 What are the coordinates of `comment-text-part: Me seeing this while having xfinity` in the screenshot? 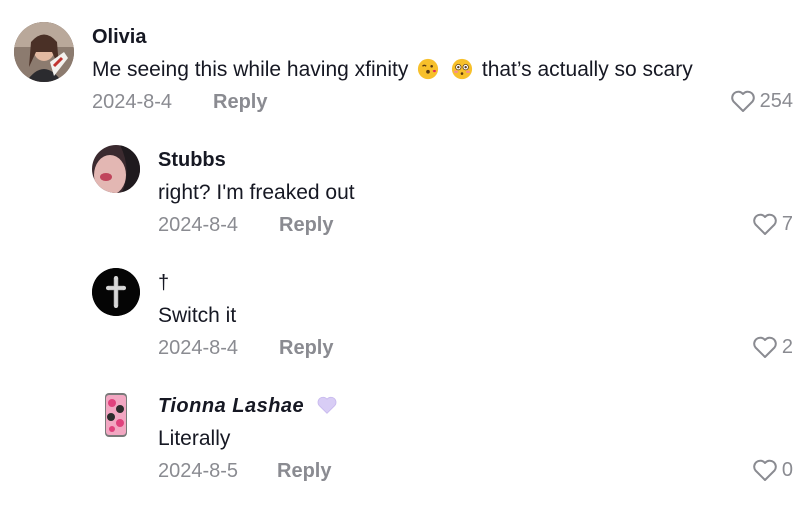 It's located at (250, 69).